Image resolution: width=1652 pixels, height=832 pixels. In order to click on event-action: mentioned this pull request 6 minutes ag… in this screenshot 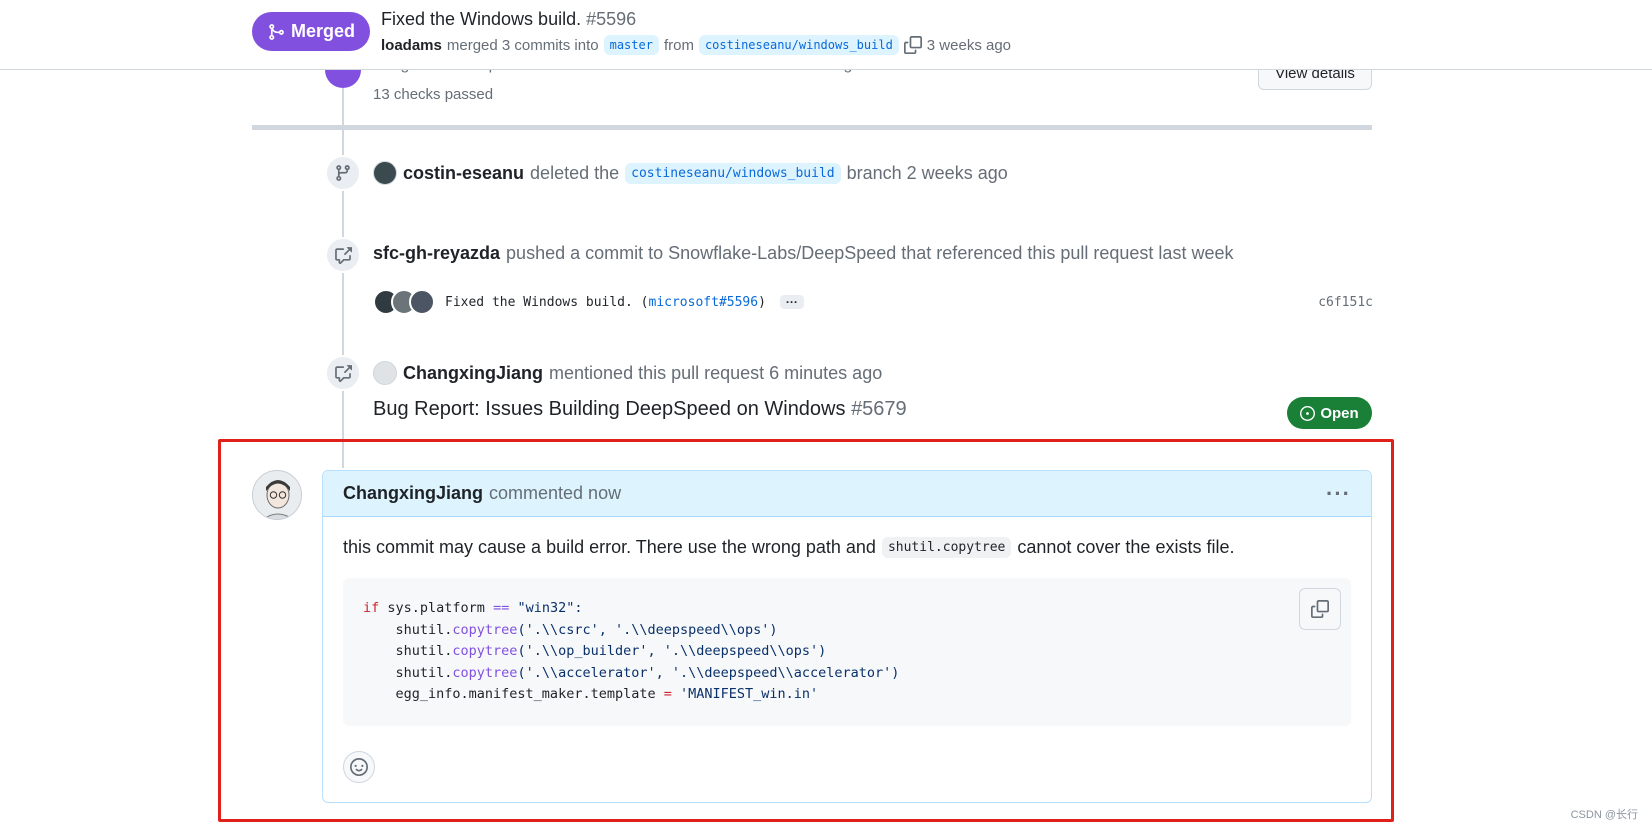, I will do `click(716, 372)`.